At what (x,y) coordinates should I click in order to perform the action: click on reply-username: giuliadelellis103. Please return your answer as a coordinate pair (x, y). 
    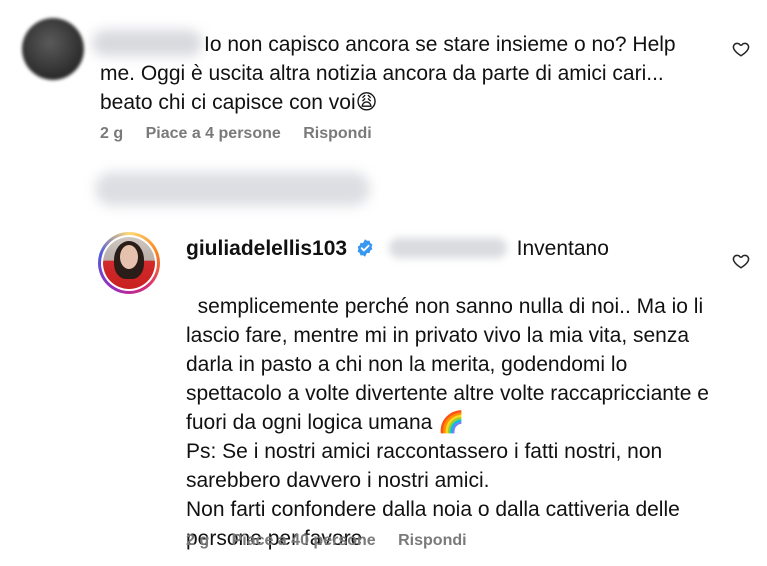
    Looking at the image, I should click on (266, 248).